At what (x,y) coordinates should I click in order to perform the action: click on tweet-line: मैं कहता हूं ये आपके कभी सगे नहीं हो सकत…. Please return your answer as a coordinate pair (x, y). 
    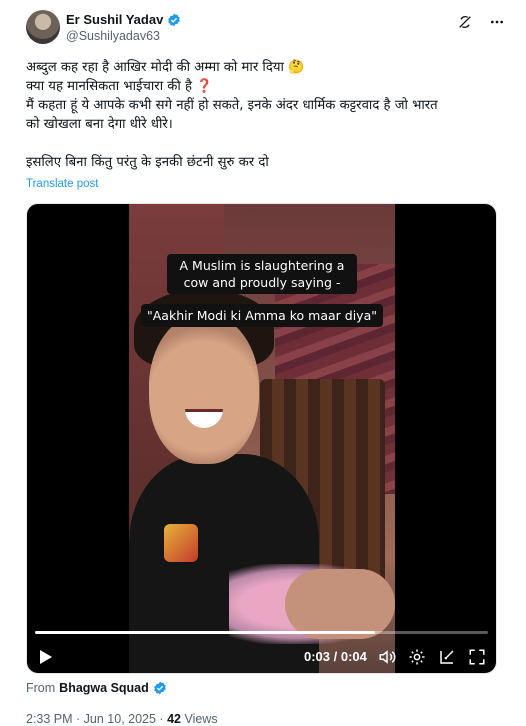
    Looking at the image, I should click on (232, 105).